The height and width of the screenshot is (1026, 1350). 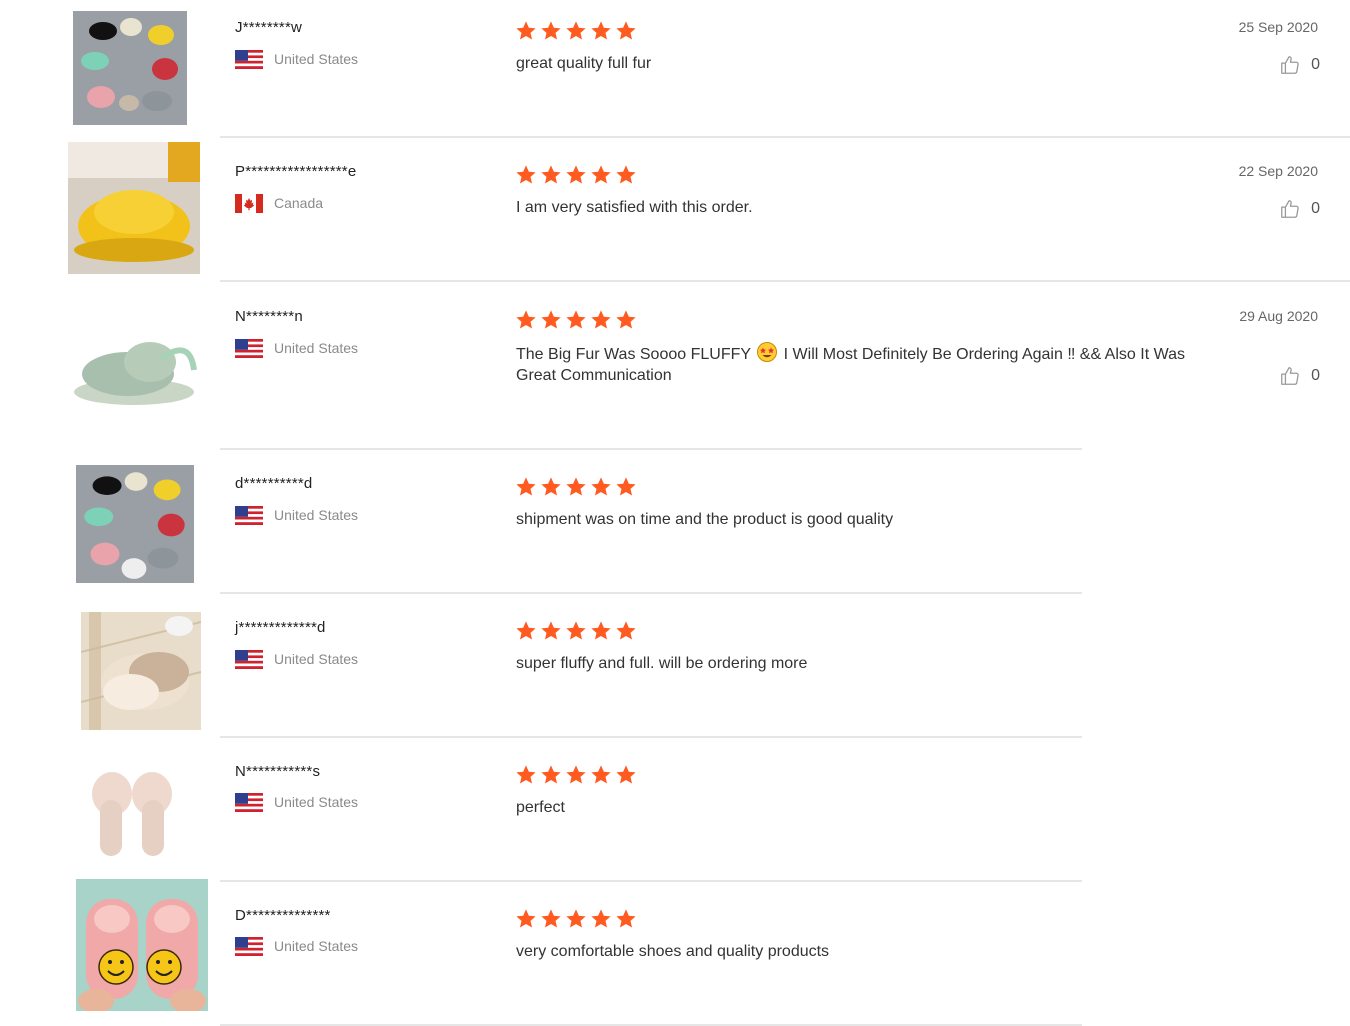 I want to click on reviewer-name: D**************, so click(x=283, y=915).